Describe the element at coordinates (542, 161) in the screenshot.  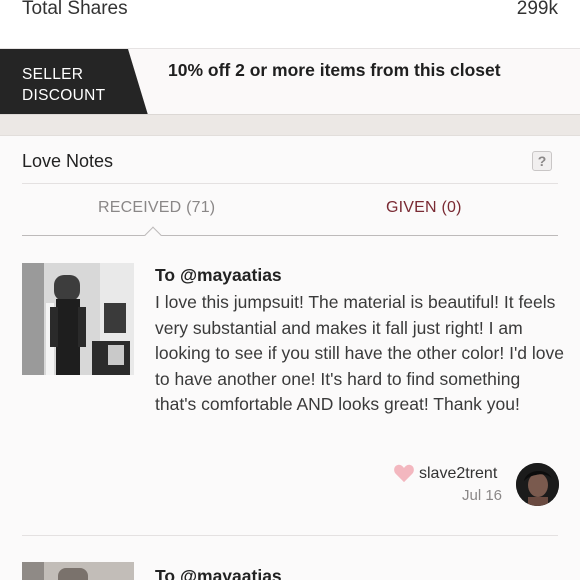
I see `help-icon: ?` at that location.